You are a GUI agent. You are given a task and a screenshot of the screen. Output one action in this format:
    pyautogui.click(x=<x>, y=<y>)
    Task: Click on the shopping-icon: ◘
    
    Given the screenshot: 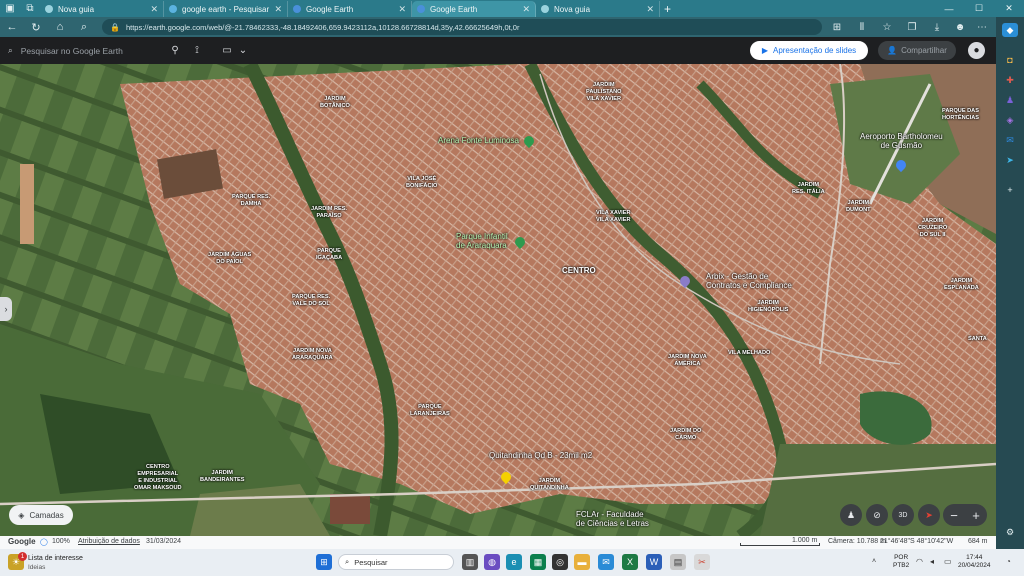 What is the action you would take?
    pyautogui.click(x=1010, y=60)
    